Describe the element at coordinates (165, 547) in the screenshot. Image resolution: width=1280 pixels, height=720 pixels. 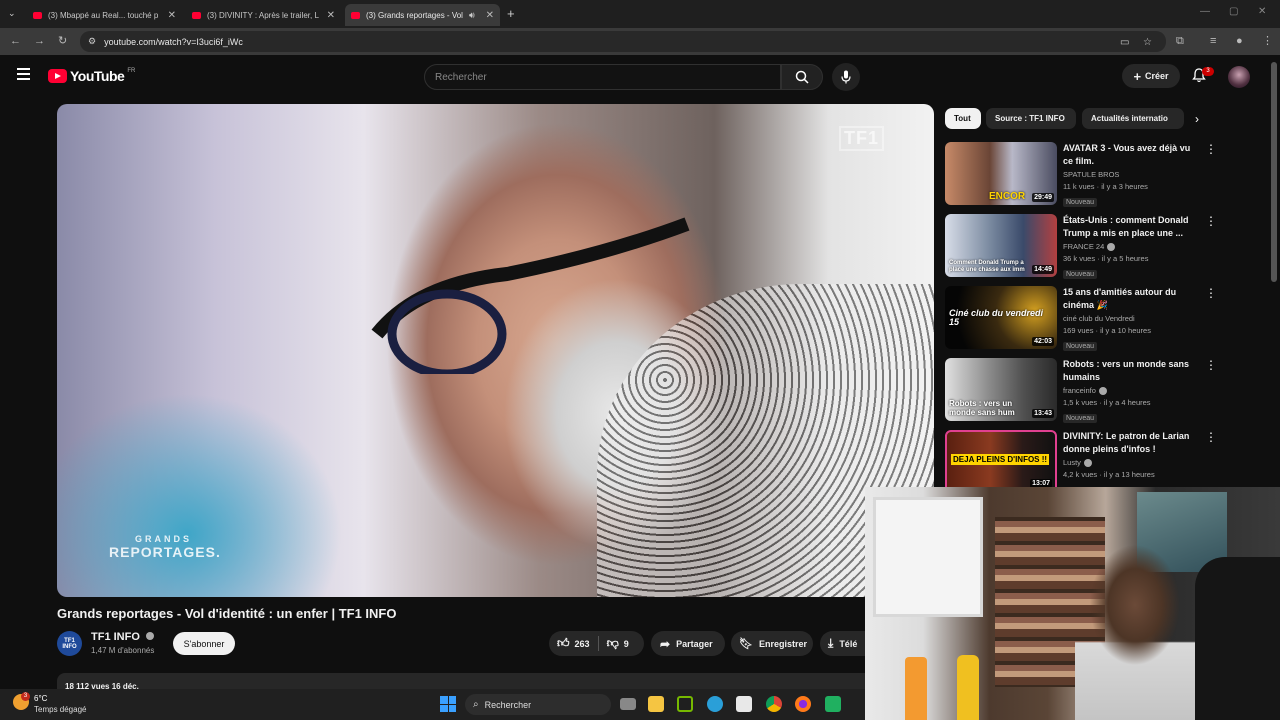
I see `grands-reportages-logo: GRANDS REPORTAGES.` at that location.